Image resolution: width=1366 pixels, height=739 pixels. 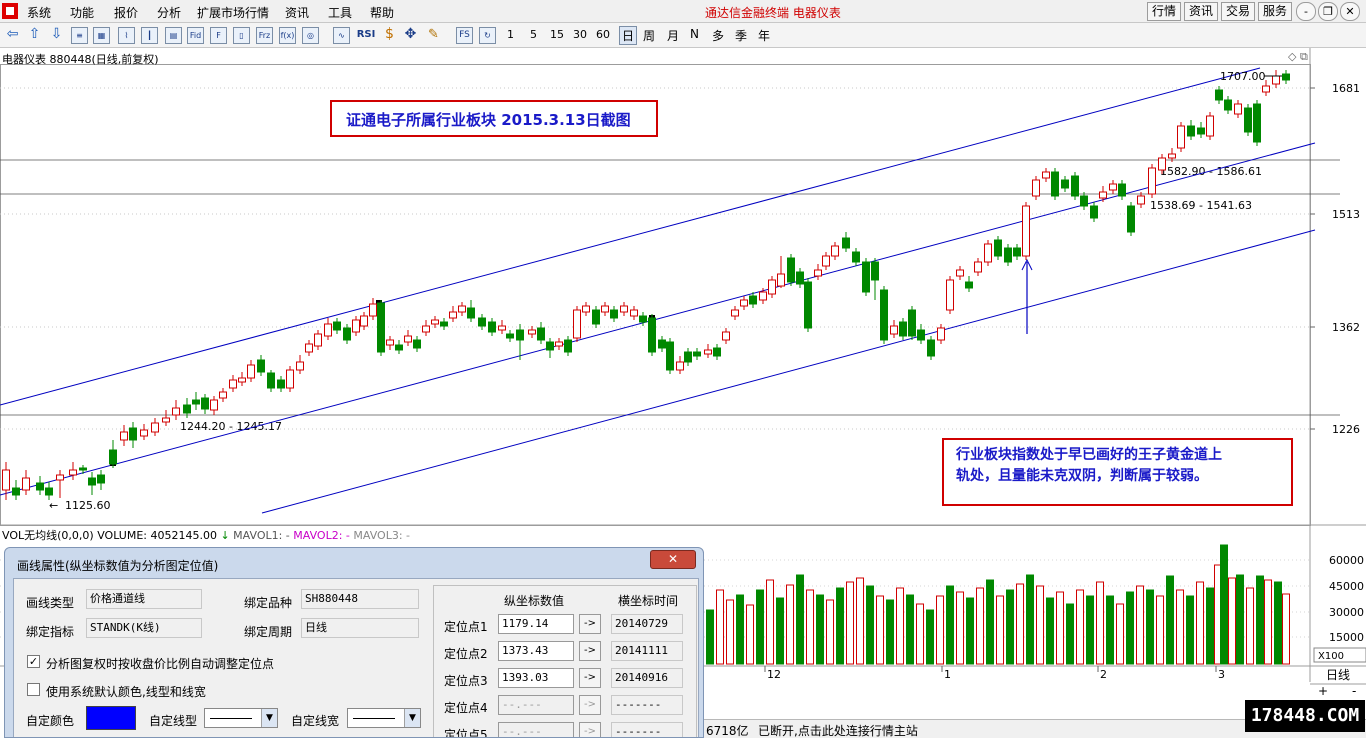 I want to click on x-axis-label: 1, so click(x=947, y=674).